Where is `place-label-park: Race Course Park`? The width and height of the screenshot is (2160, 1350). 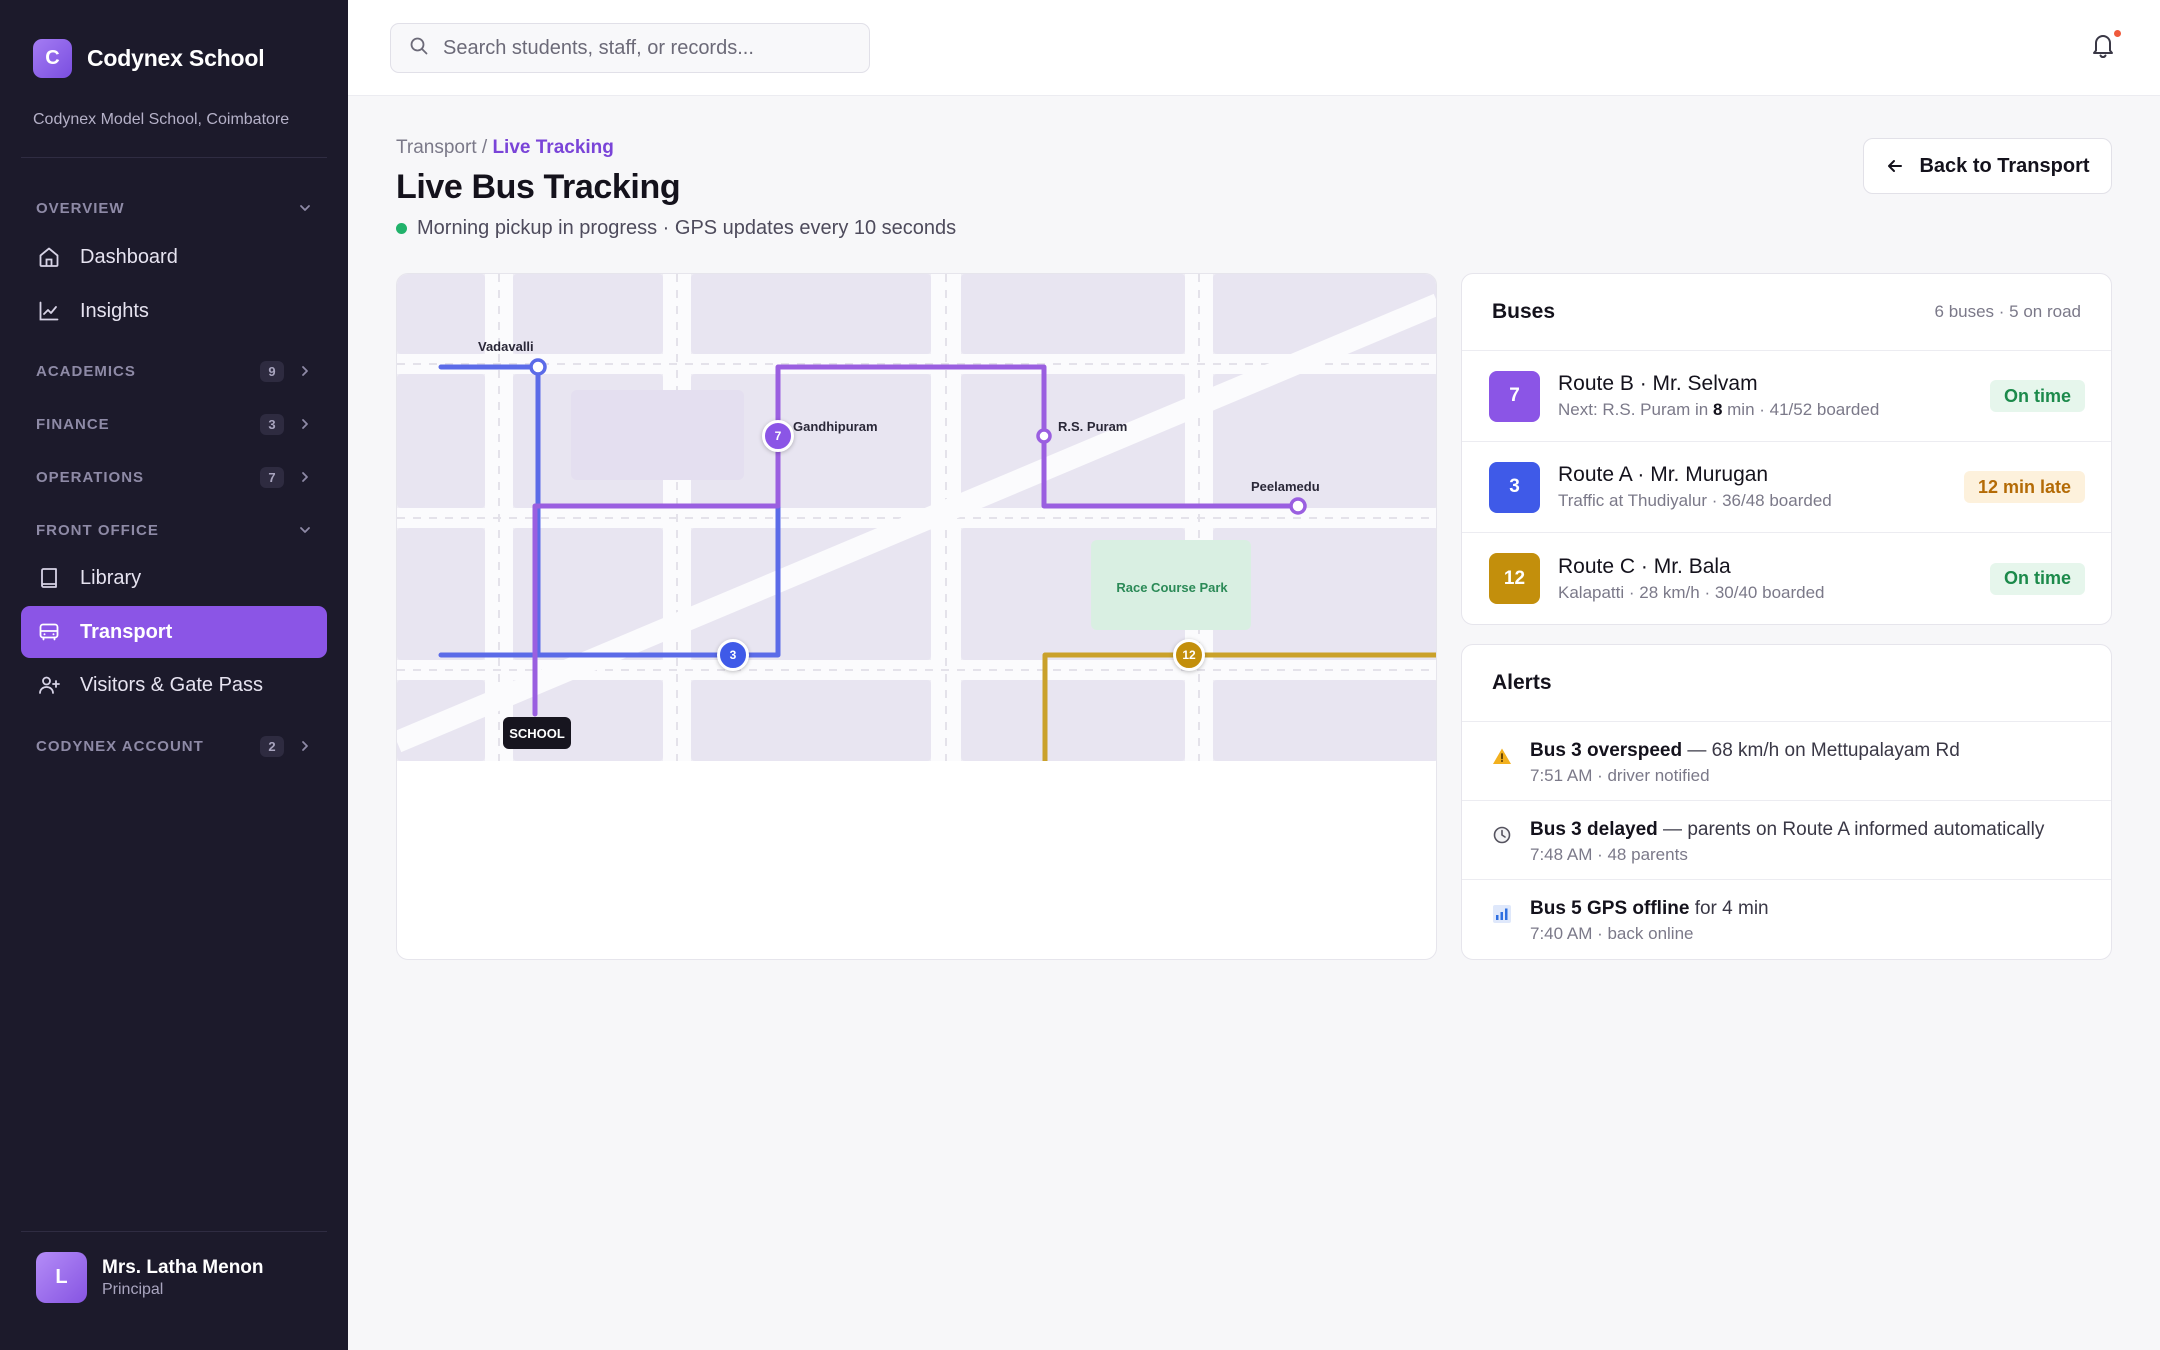 place-label-park: Race Course Park is located at coordinates (1172, 587).